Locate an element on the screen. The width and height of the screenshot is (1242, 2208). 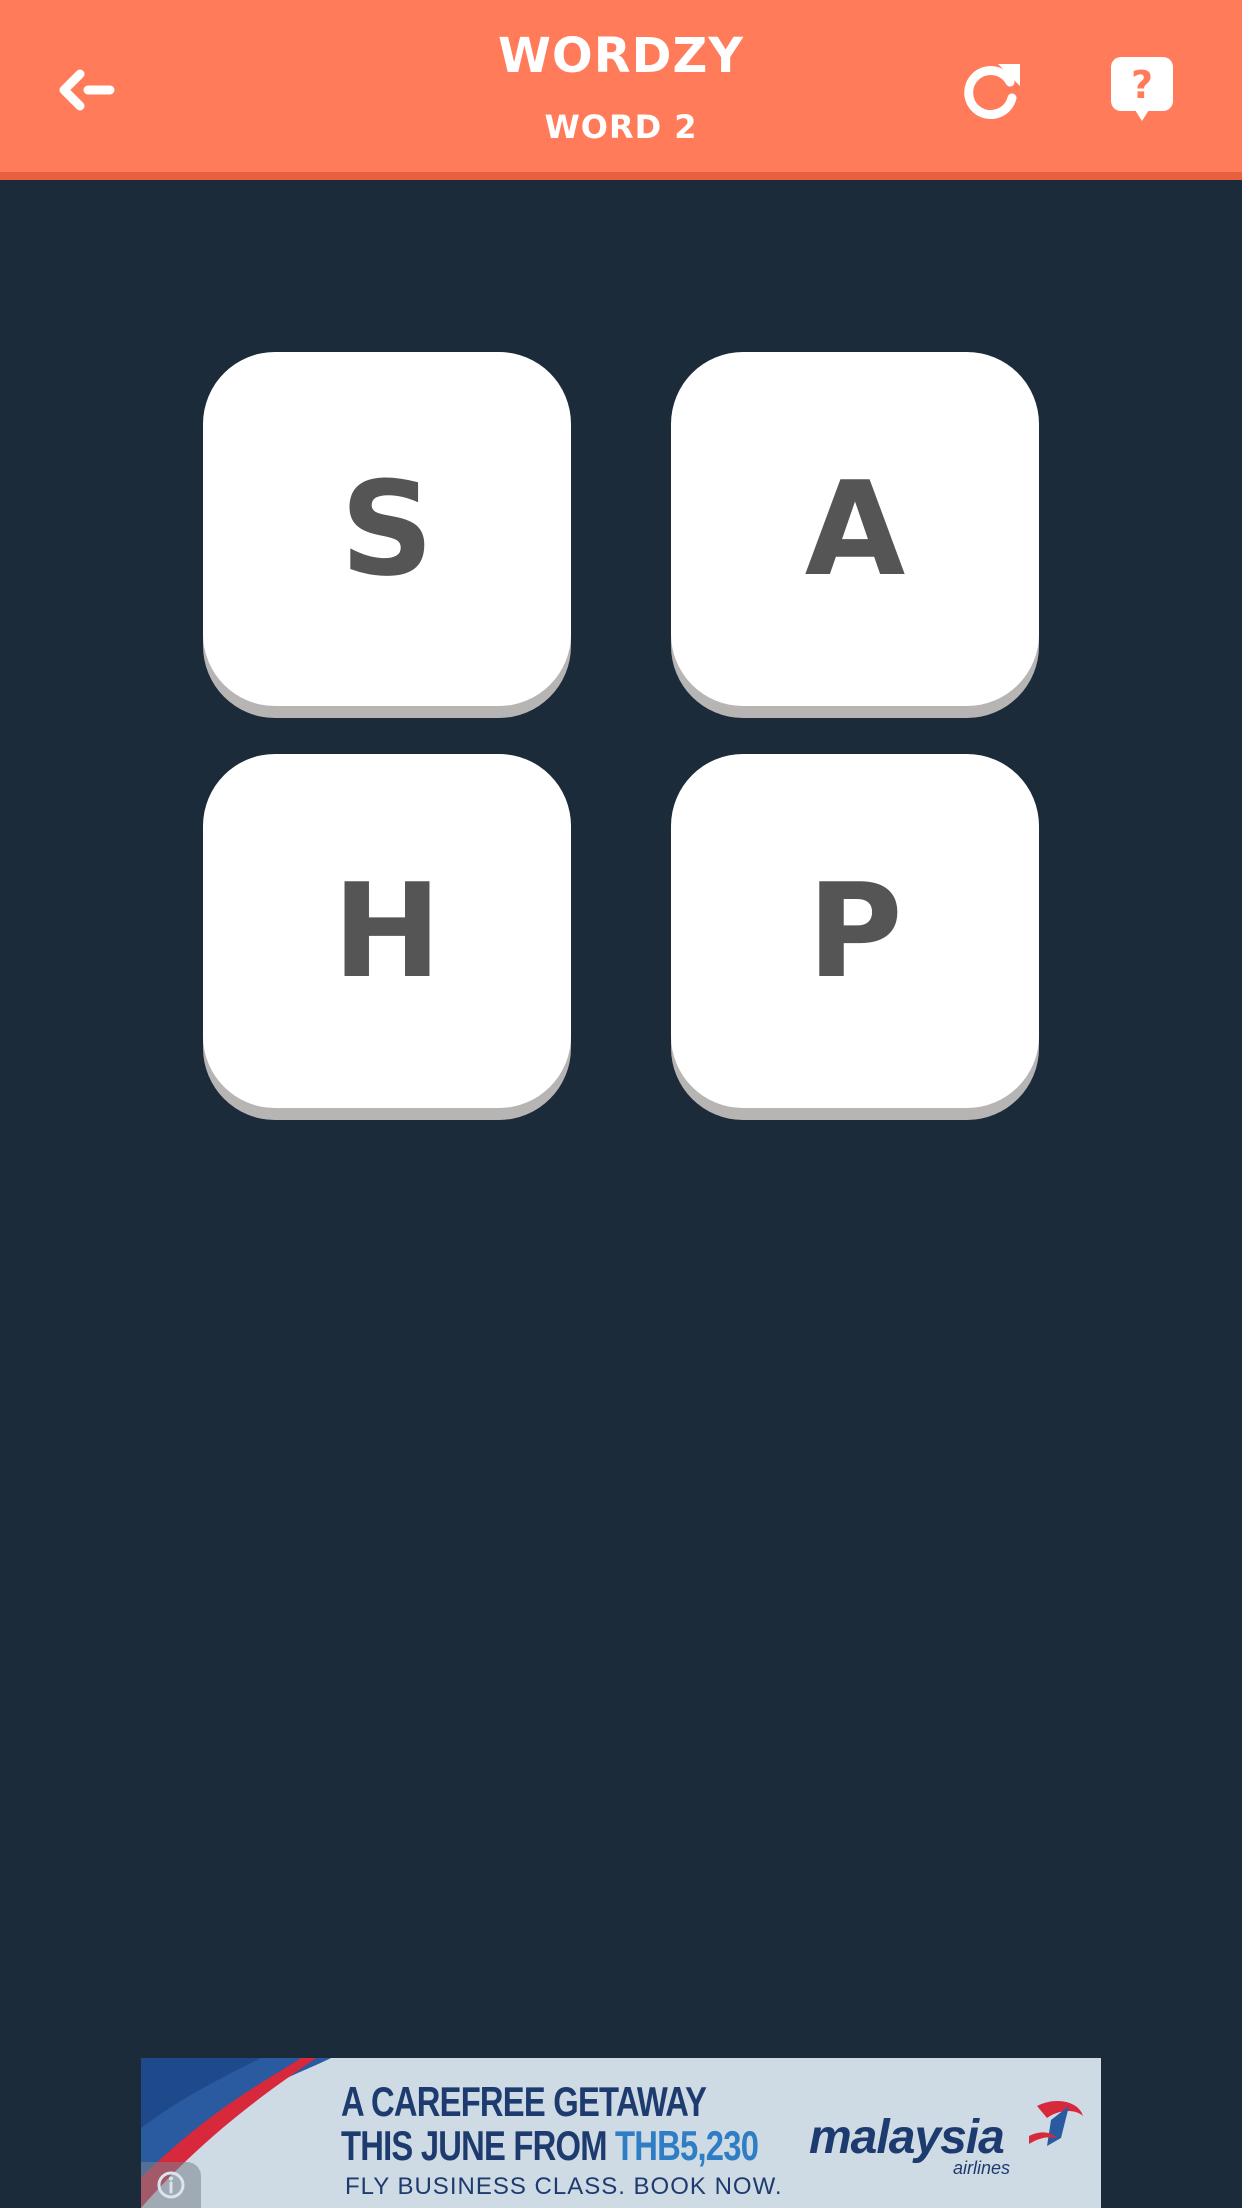
refresh-icon is located at coordinates (992, 91).